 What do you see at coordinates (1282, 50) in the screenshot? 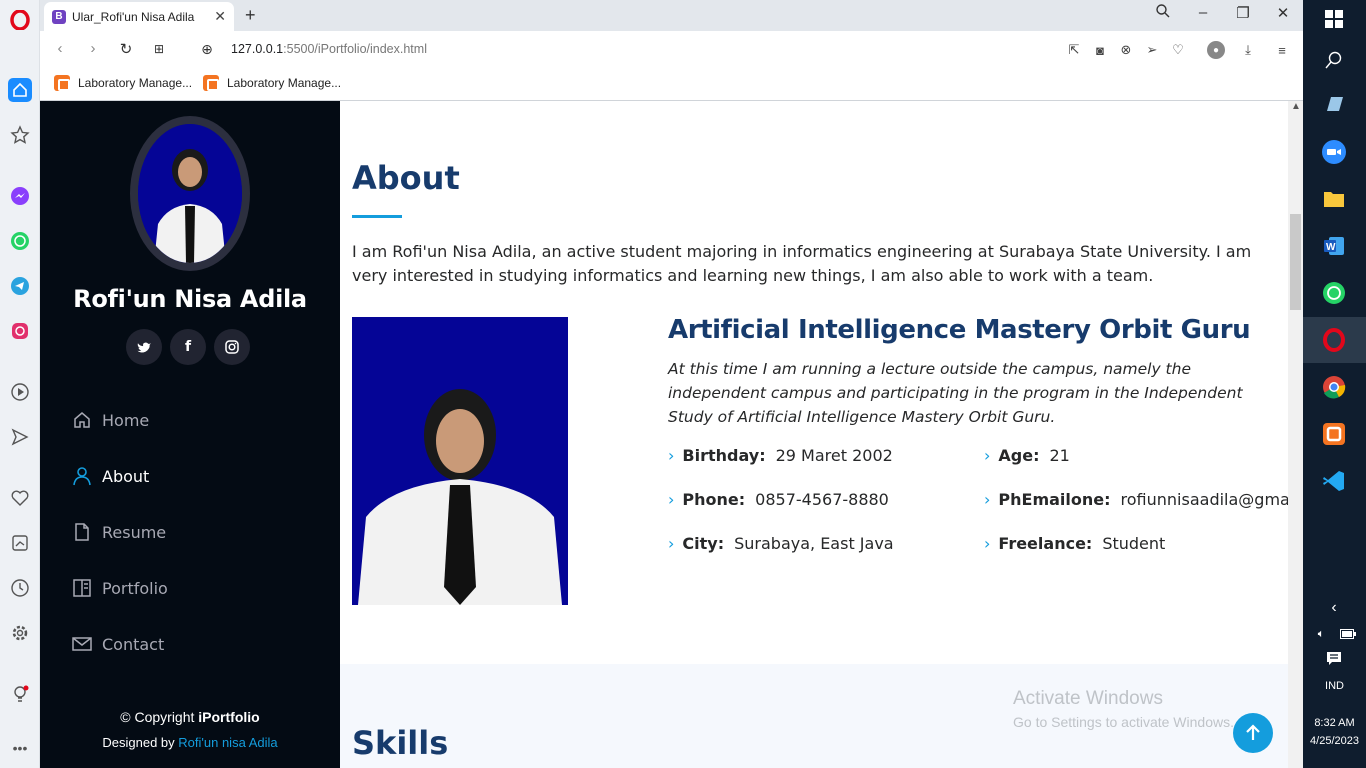
I see `easy-setup-icon: ≡` at bounding box center [1282, 50].